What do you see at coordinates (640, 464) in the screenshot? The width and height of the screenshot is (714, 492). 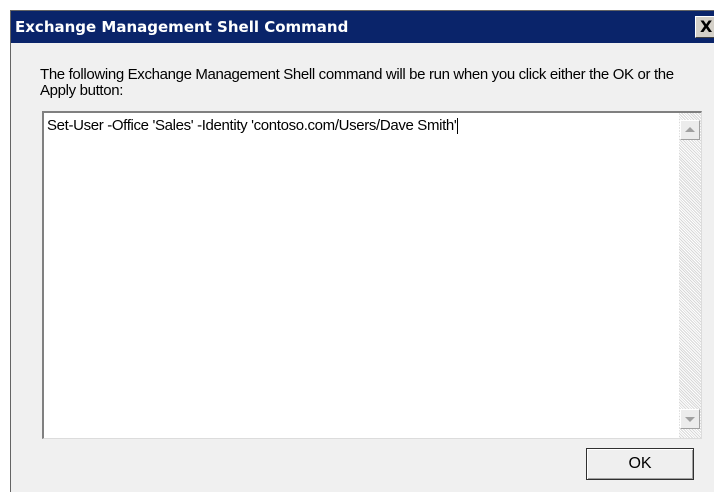 I see `ok-button: OK` at bounding box center [640, 464].